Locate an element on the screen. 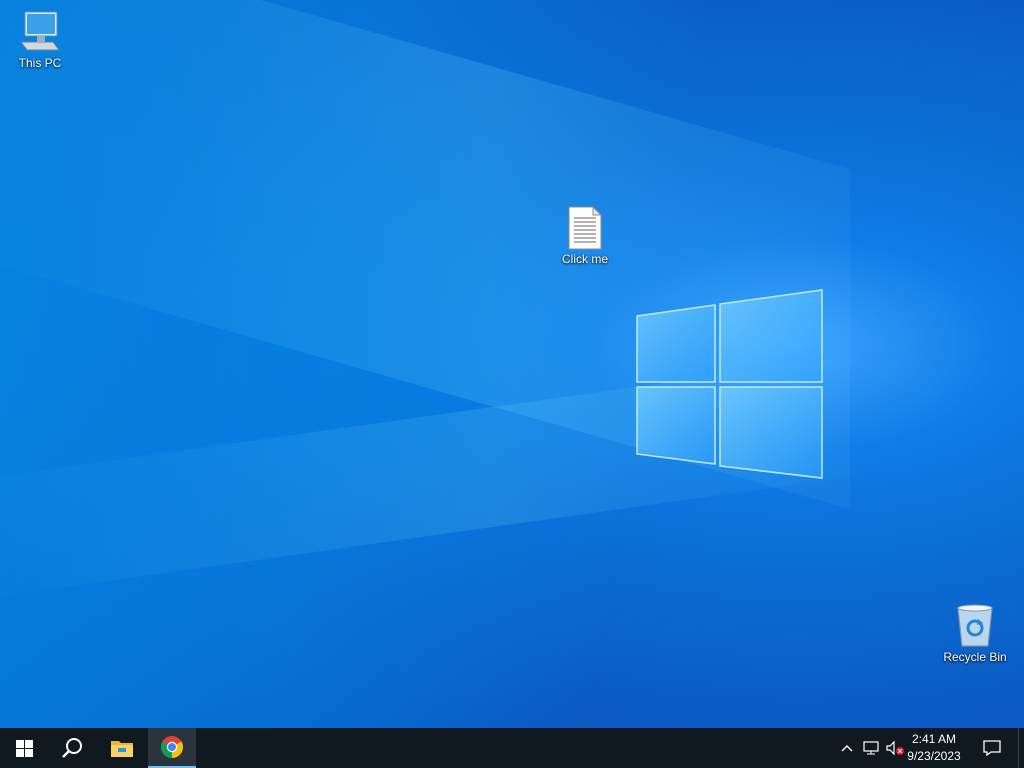 The image size is (1024, 768). chrome-icon is located at coordinates (172, 747).